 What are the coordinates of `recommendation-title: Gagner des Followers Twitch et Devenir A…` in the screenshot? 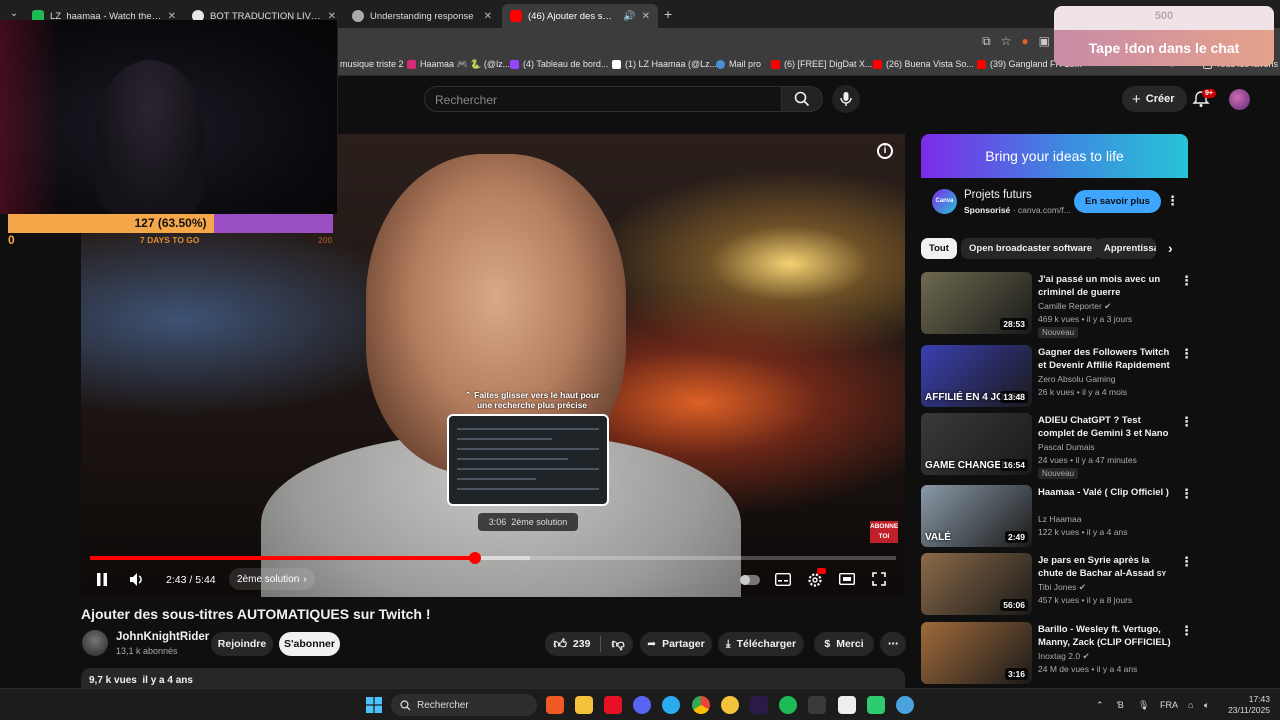 It's located at (1105, 359).